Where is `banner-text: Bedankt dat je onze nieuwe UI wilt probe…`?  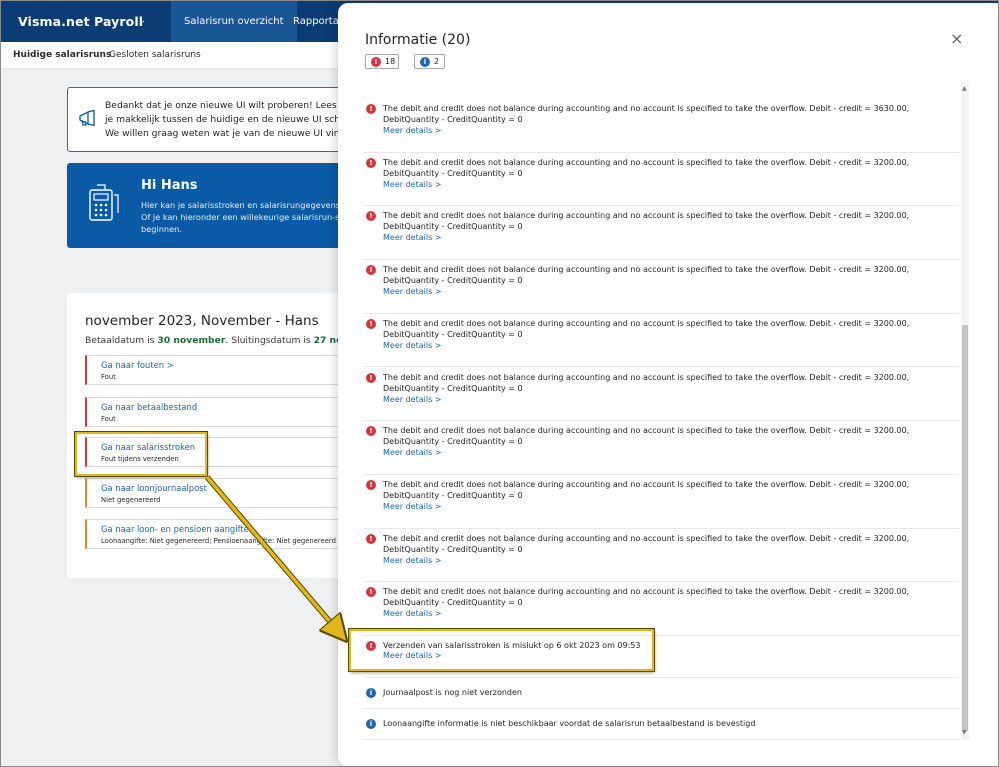
banner-text: Bedankt dat je onze nieuwe UI wilt probe… is located at coordinates (234, 120).